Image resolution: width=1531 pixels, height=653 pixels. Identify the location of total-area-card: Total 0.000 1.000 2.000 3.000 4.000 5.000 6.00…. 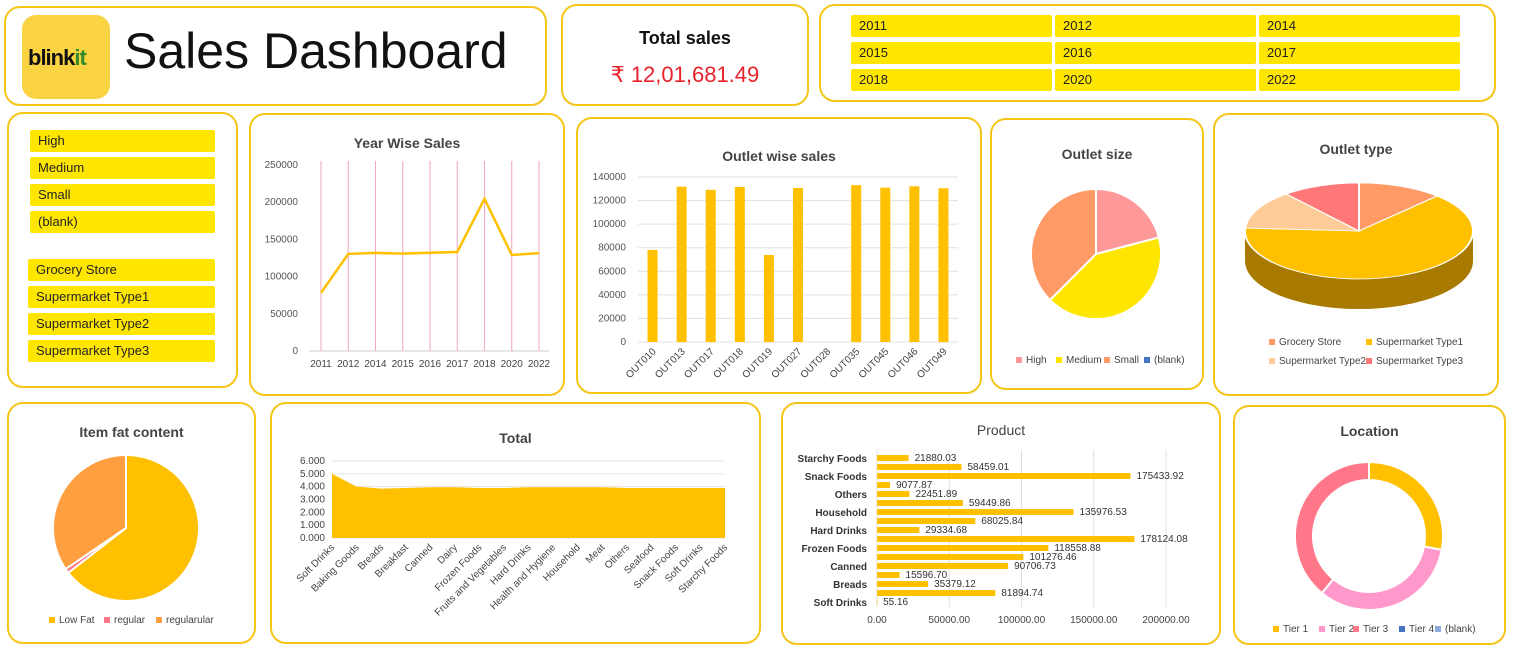
(515, 523).